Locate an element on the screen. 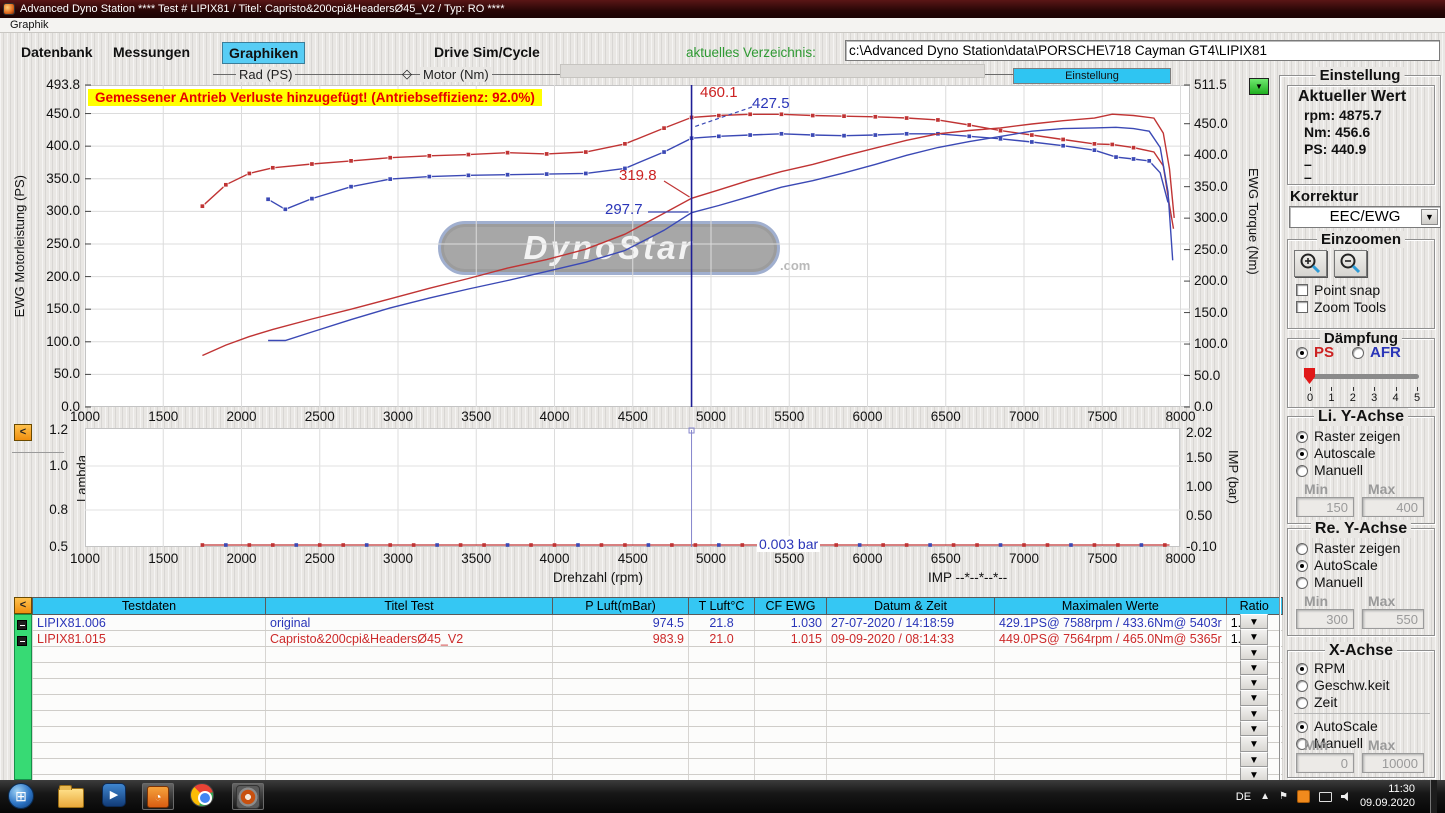 The image size is (1445, 813). zoom-in-button is located at coordinates (1310, 263).